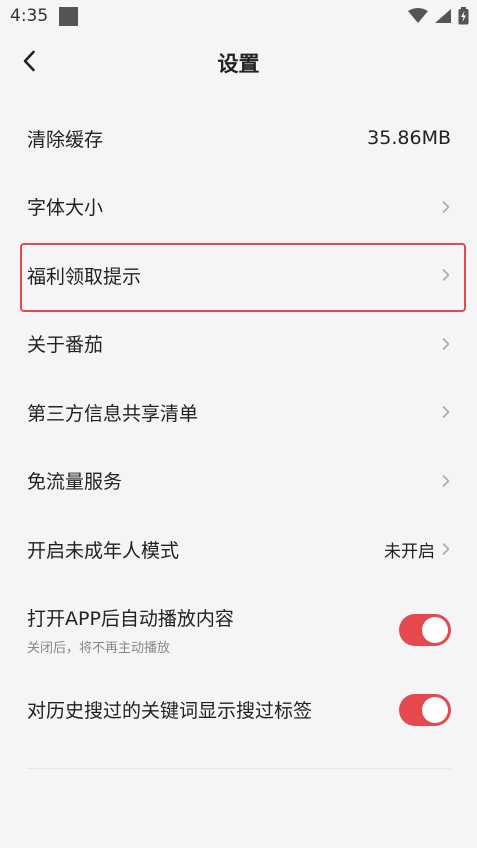 The image size is (477, 848). Describe the element at coordinates (409, 551) in the screenshot. I see `minor-mode-status: 未开启` at that location.